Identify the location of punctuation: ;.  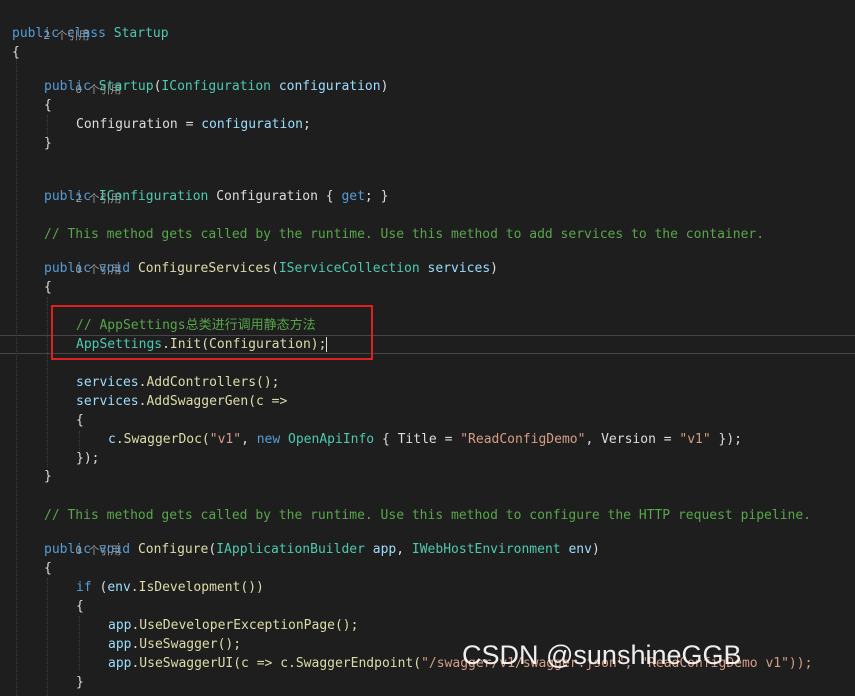
(306, 124).